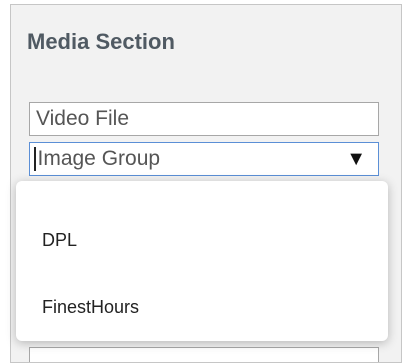 The width and height of the screenshot is (414, 363). I want to click on dropdown-option-dpl: DPL, so click(59, 240).